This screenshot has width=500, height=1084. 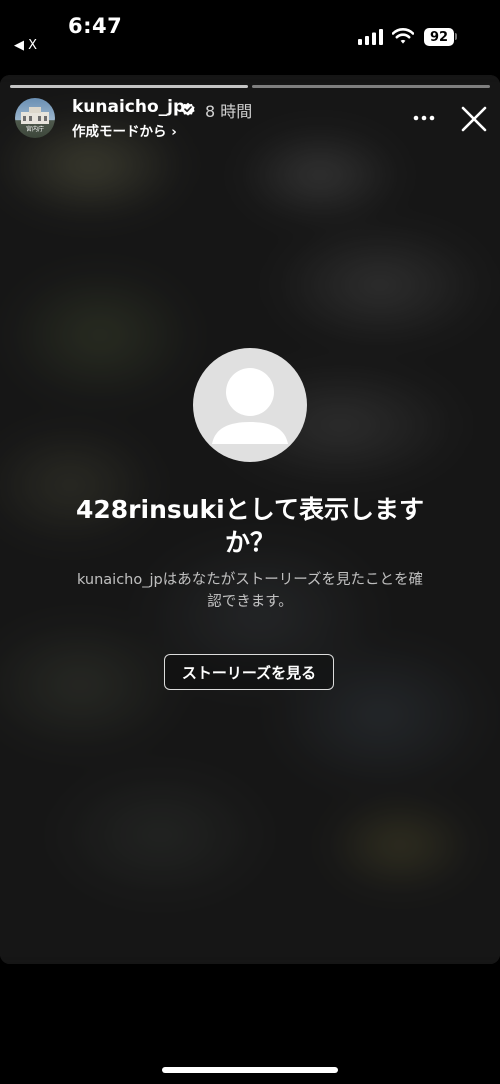 What do you see at coordinates (188, 109) in the screenshot?
I see `verified-badge-icon` at bounding box center [188, 109].